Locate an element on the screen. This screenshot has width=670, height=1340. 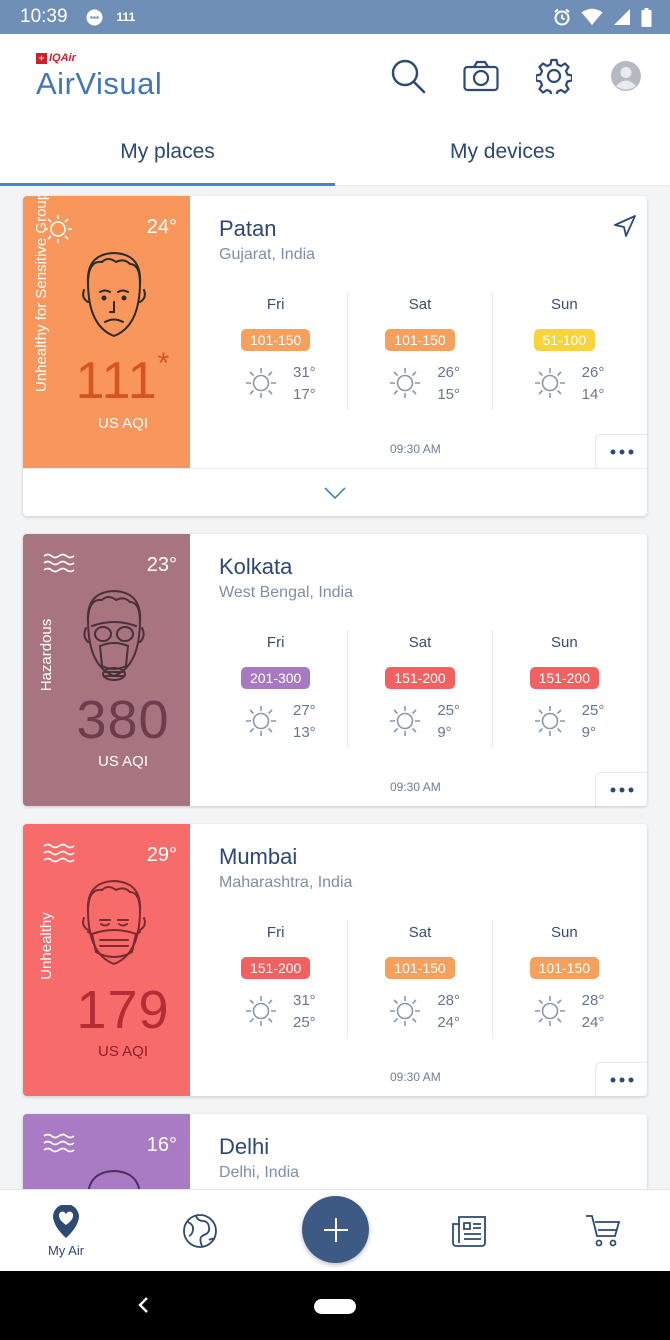
nav-world-map is located at coordinates (200, 1231).